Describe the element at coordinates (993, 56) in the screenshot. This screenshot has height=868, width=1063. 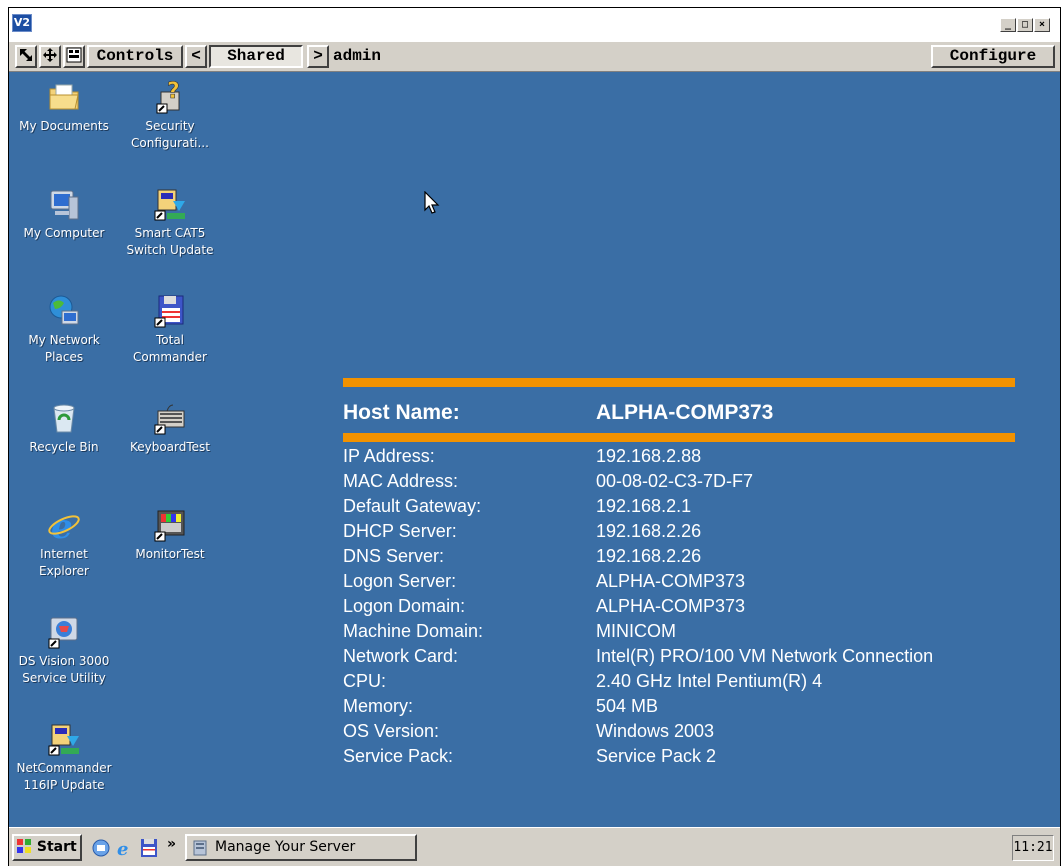
I see `configure-button: Configure` at that location.